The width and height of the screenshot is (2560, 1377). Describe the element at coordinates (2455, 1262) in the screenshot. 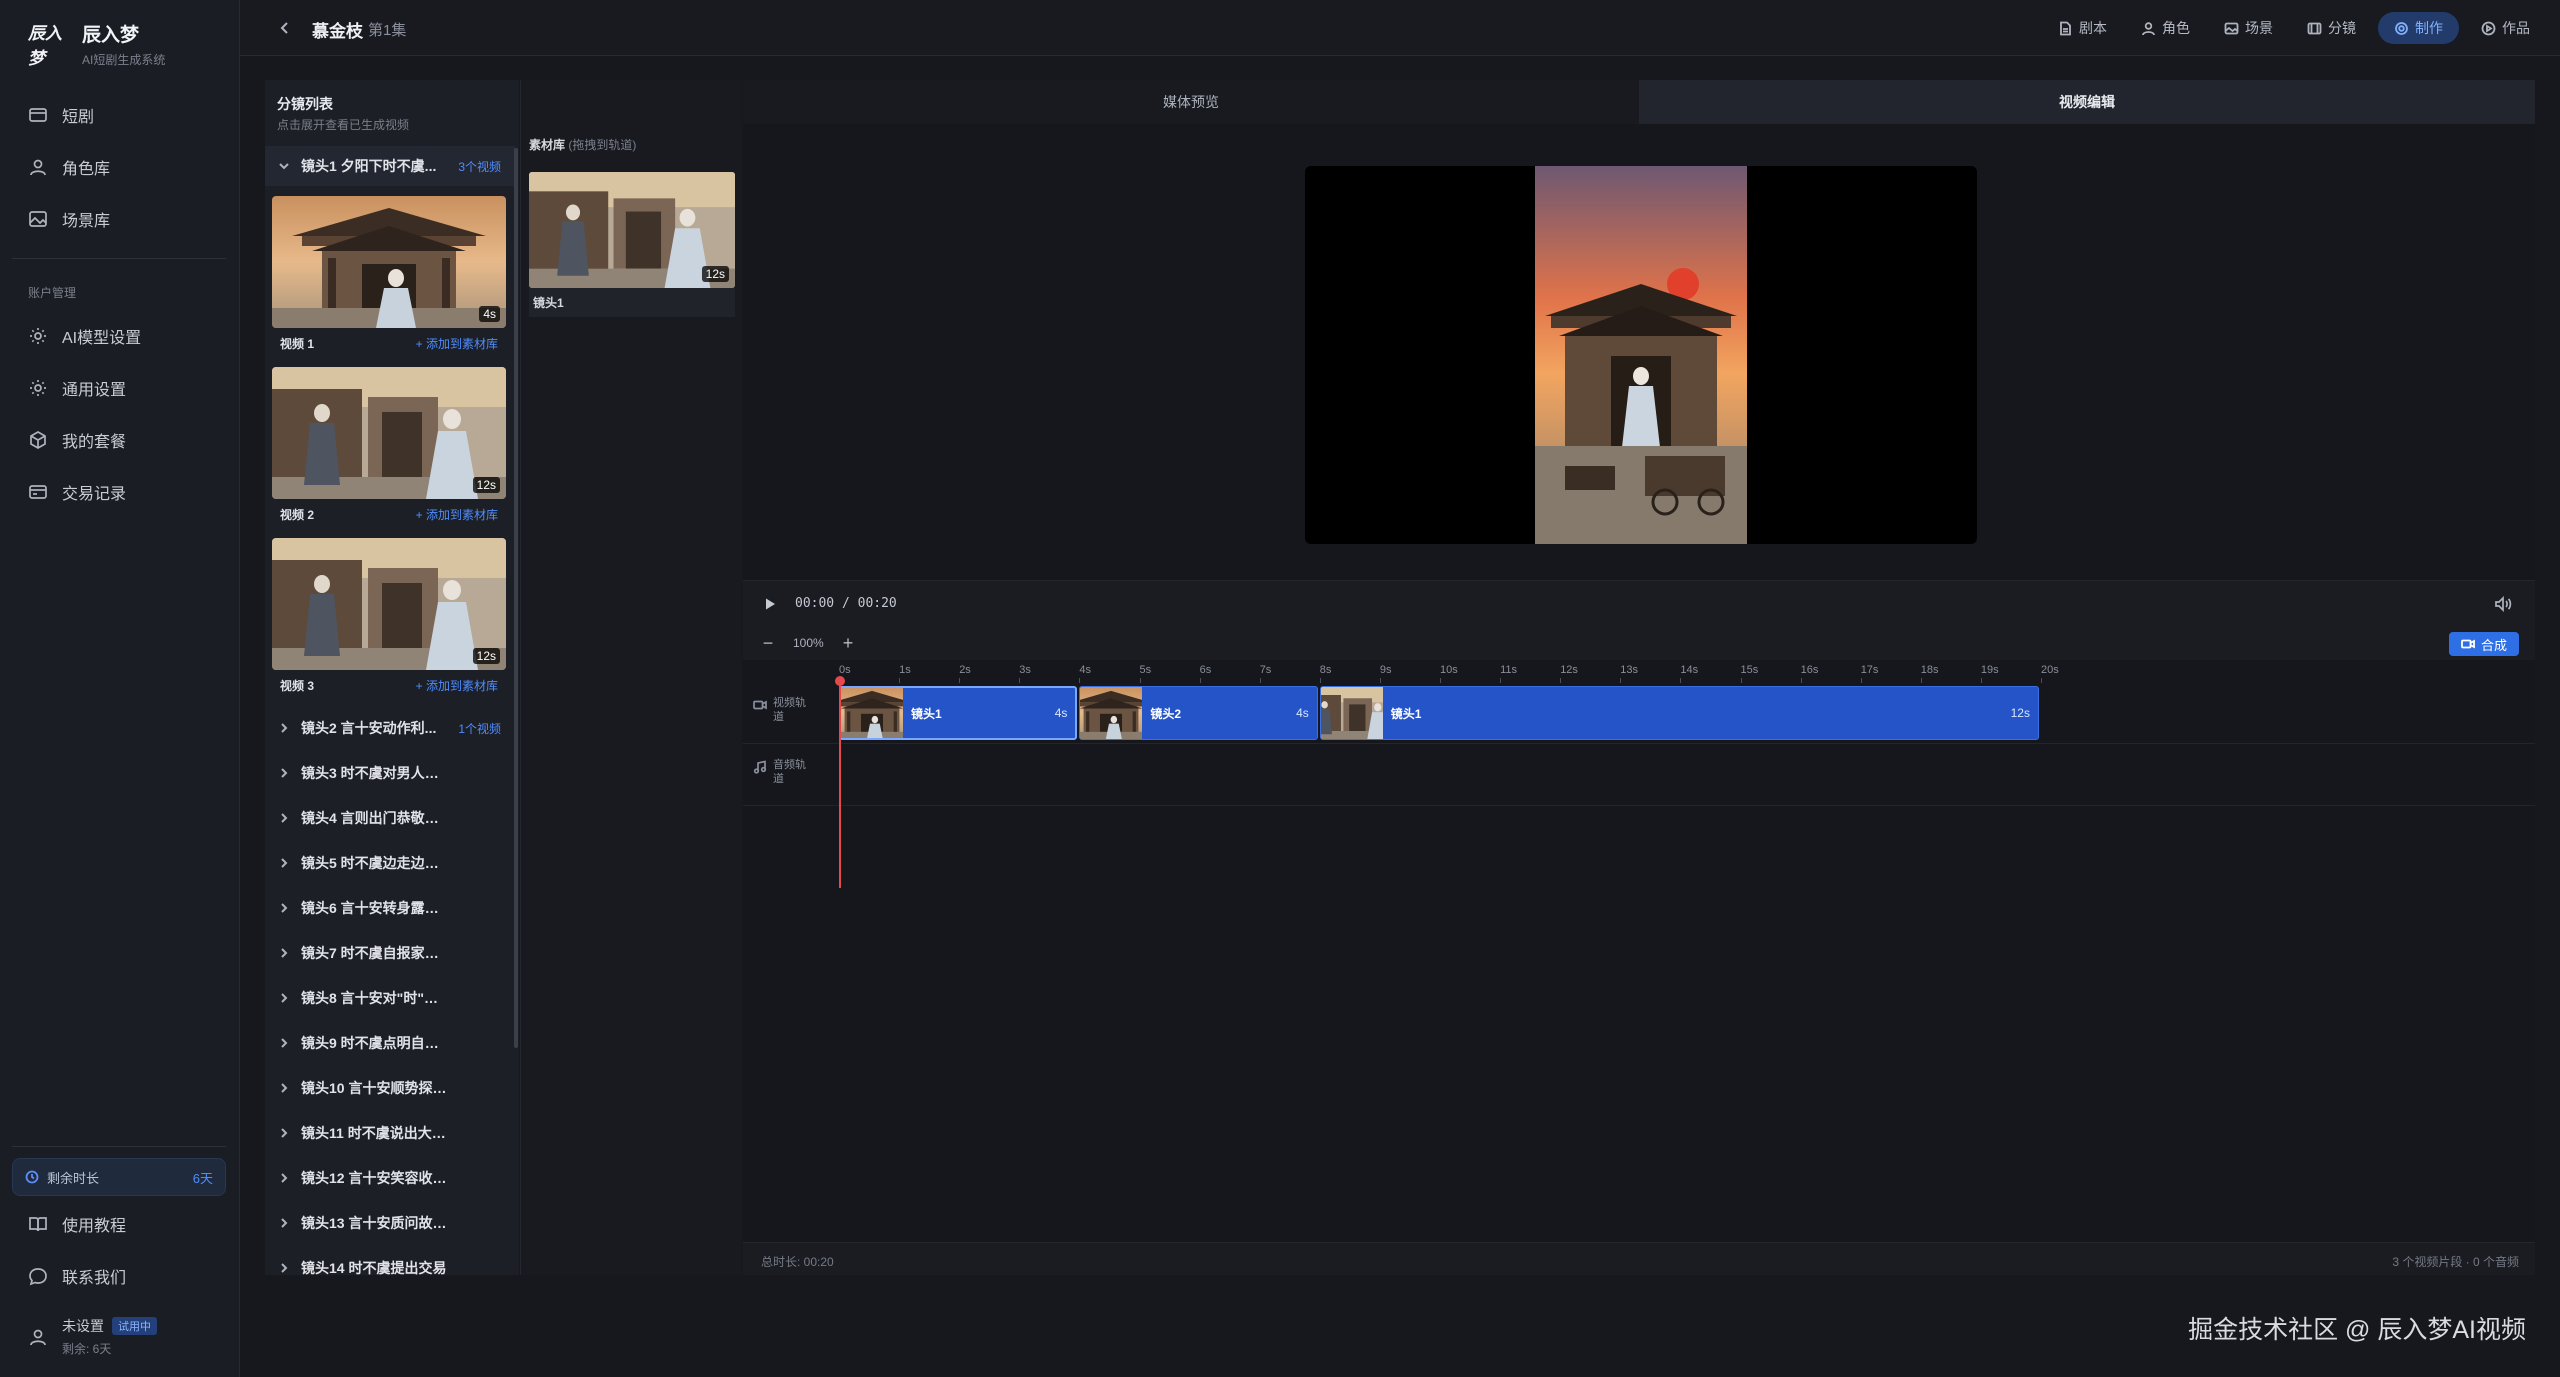

I see `clip-summary: 3 个视频片段 · 0 个音频` at that location.